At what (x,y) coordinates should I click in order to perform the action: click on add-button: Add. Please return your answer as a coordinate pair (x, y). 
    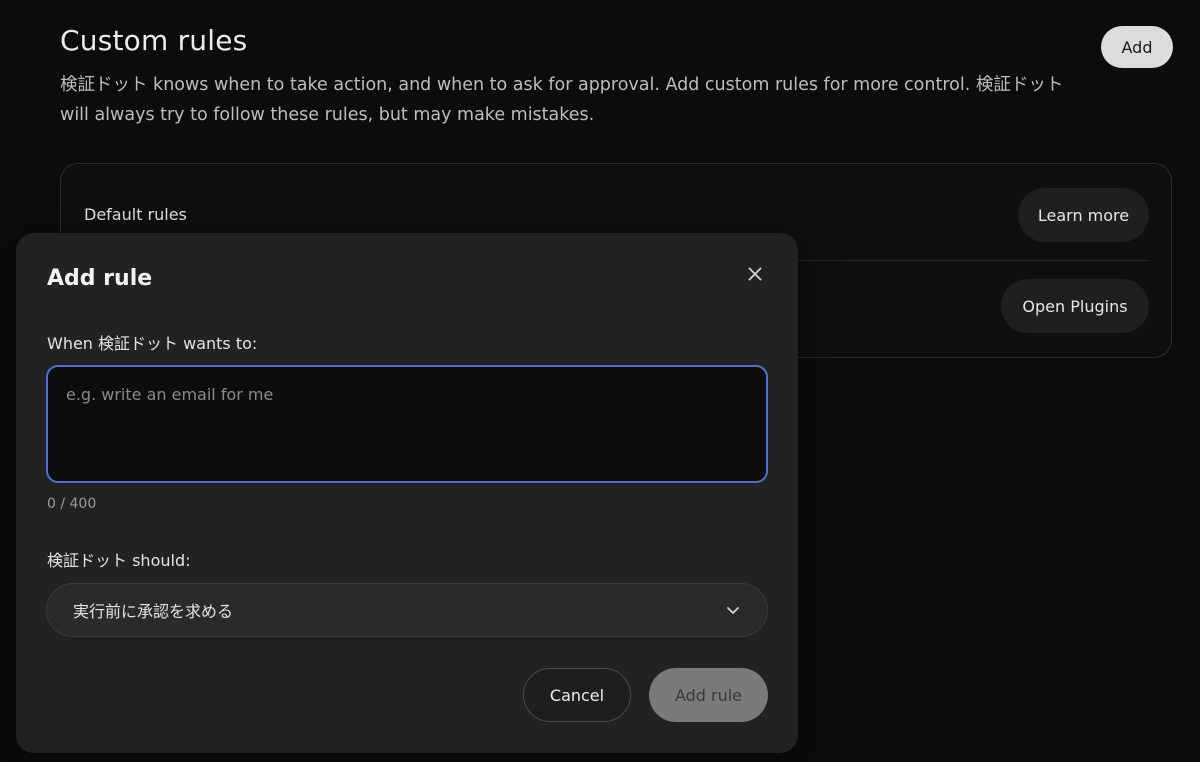
    Looking at the image, I should click on (1137, 47).